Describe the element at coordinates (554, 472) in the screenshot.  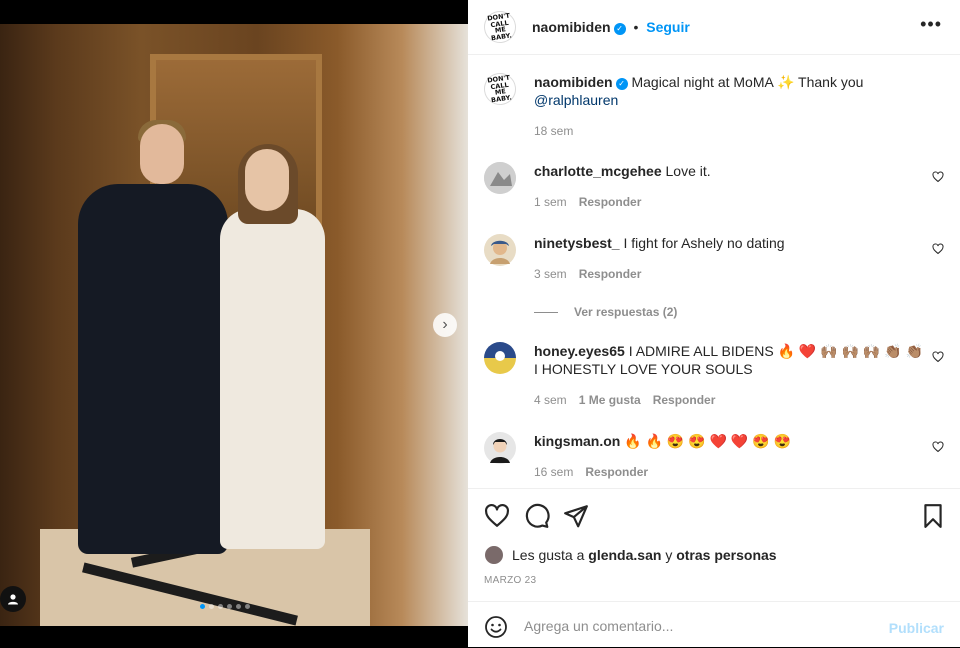
I see `comment-time: 16 sem` at that location.